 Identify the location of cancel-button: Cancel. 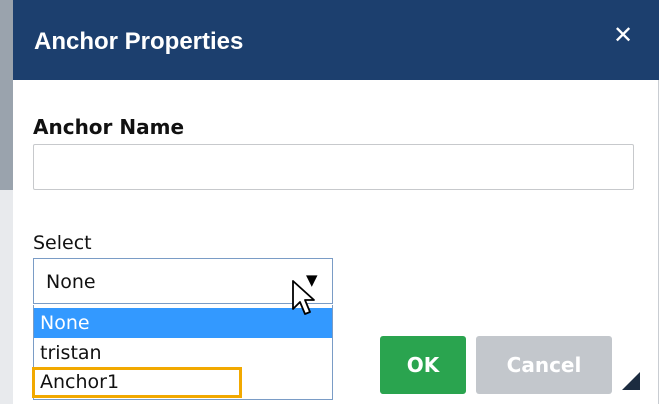
(544, 365).